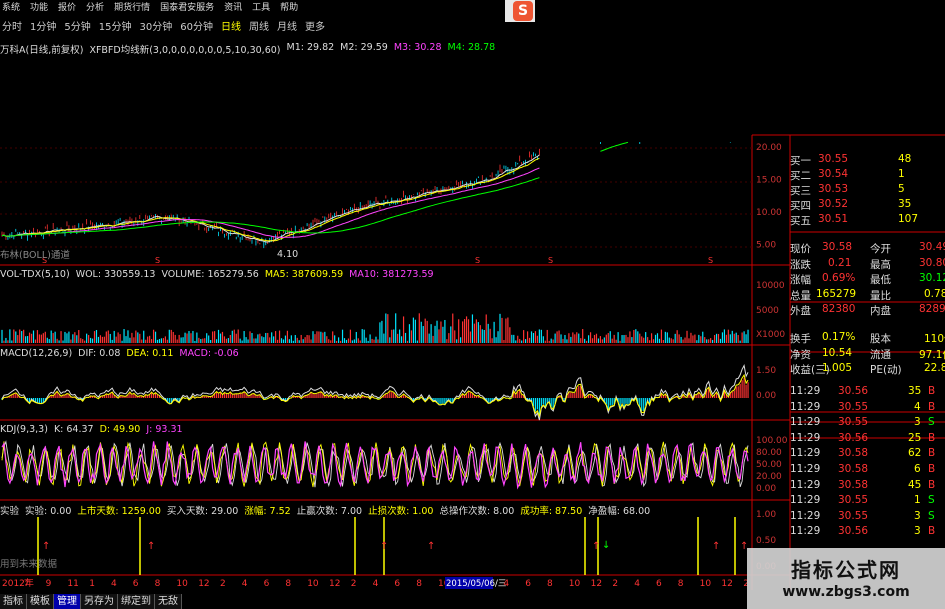 This screenshot has width=945, height=609. I want to click on kdj-name: KDJ(9,3,3), so click(24, 429).